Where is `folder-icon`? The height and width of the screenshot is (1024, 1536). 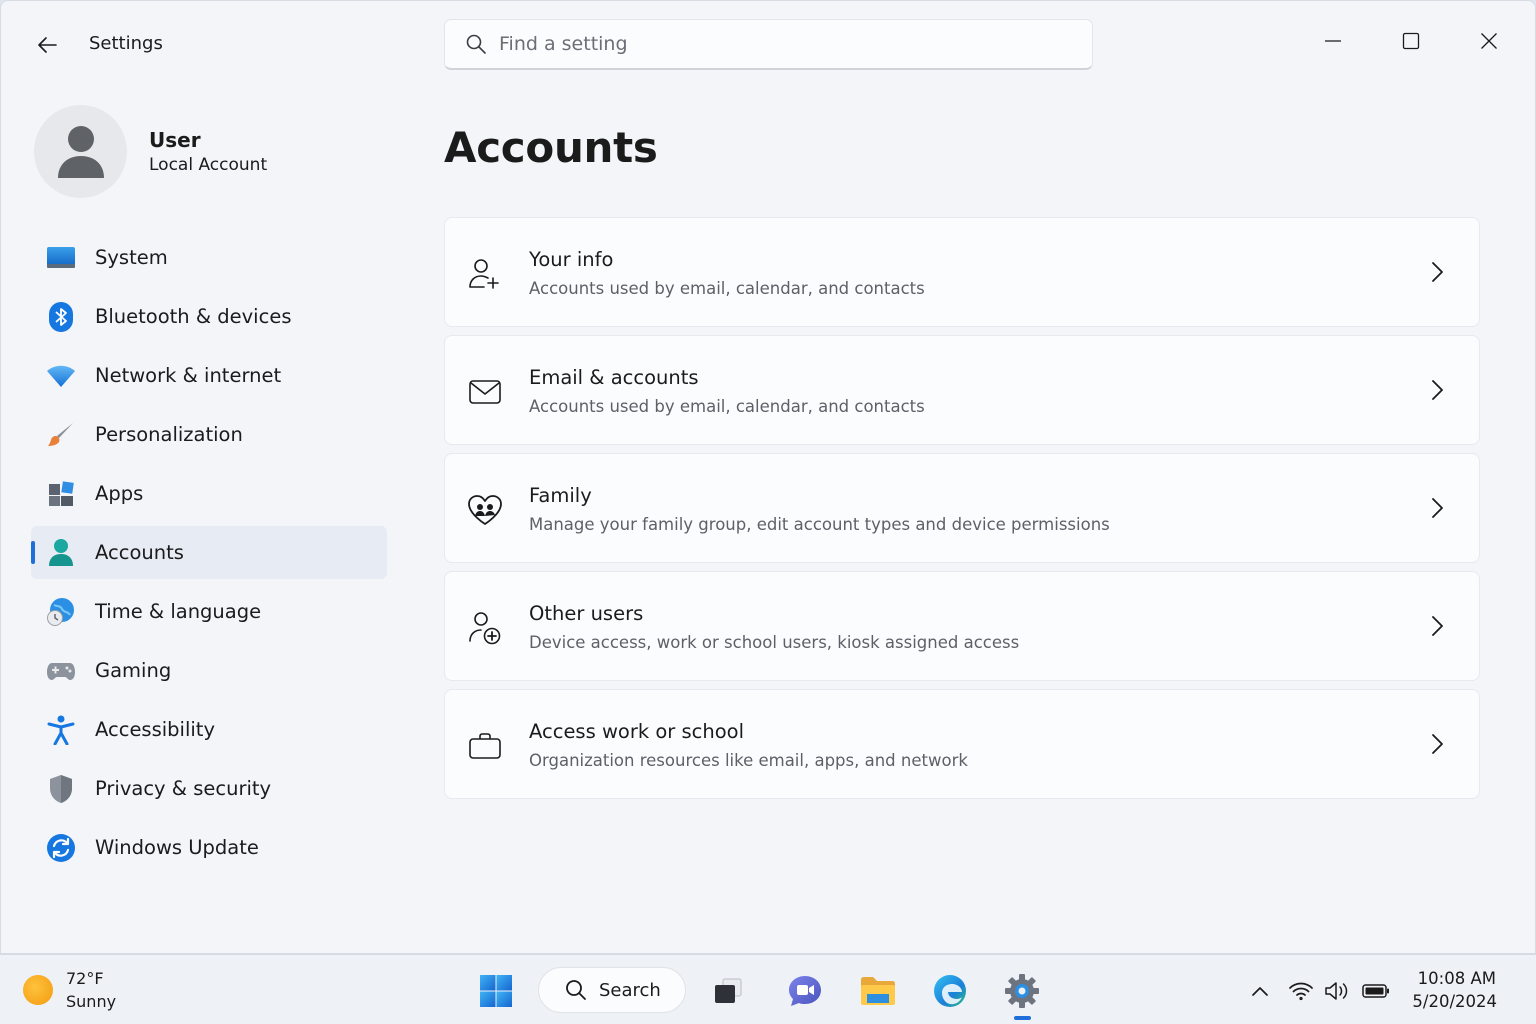
folder-icon is located at coordinates (878, 991).